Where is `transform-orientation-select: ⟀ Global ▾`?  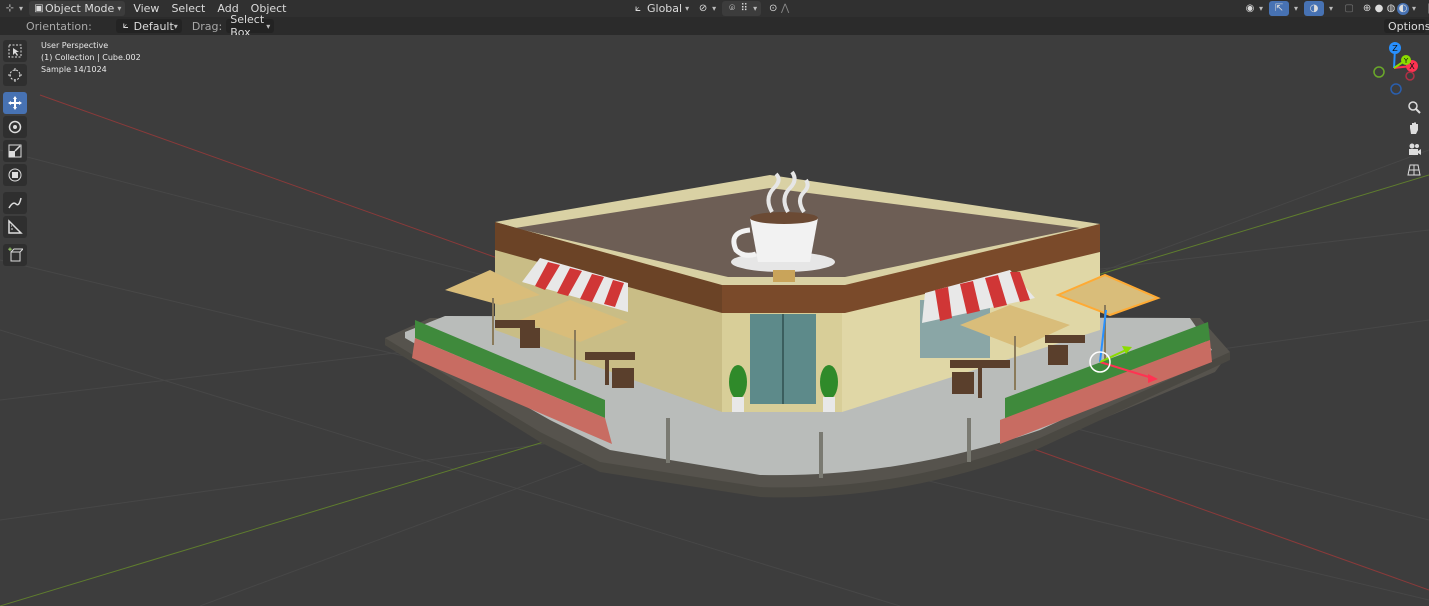 transform-orientation-select: ⟀ Global ▾ is located at coordinates (660, 8).